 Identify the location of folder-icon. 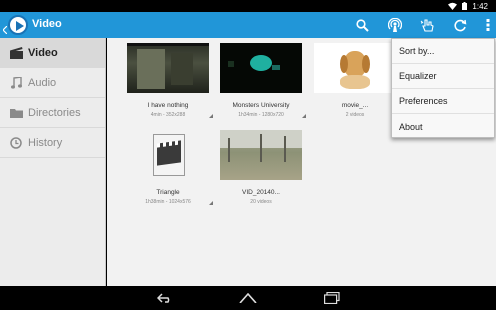
(16, 113).